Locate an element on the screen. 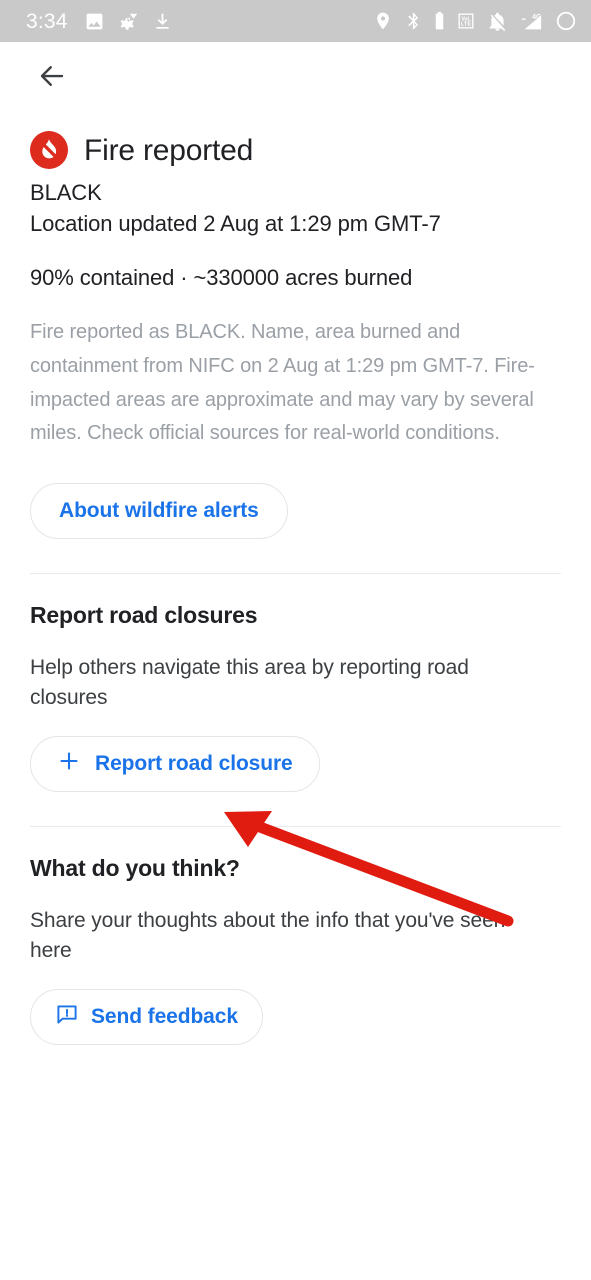 This screenshot has width=591, height=1280. page-title: Fire reported is located at coordinates (169, 150).